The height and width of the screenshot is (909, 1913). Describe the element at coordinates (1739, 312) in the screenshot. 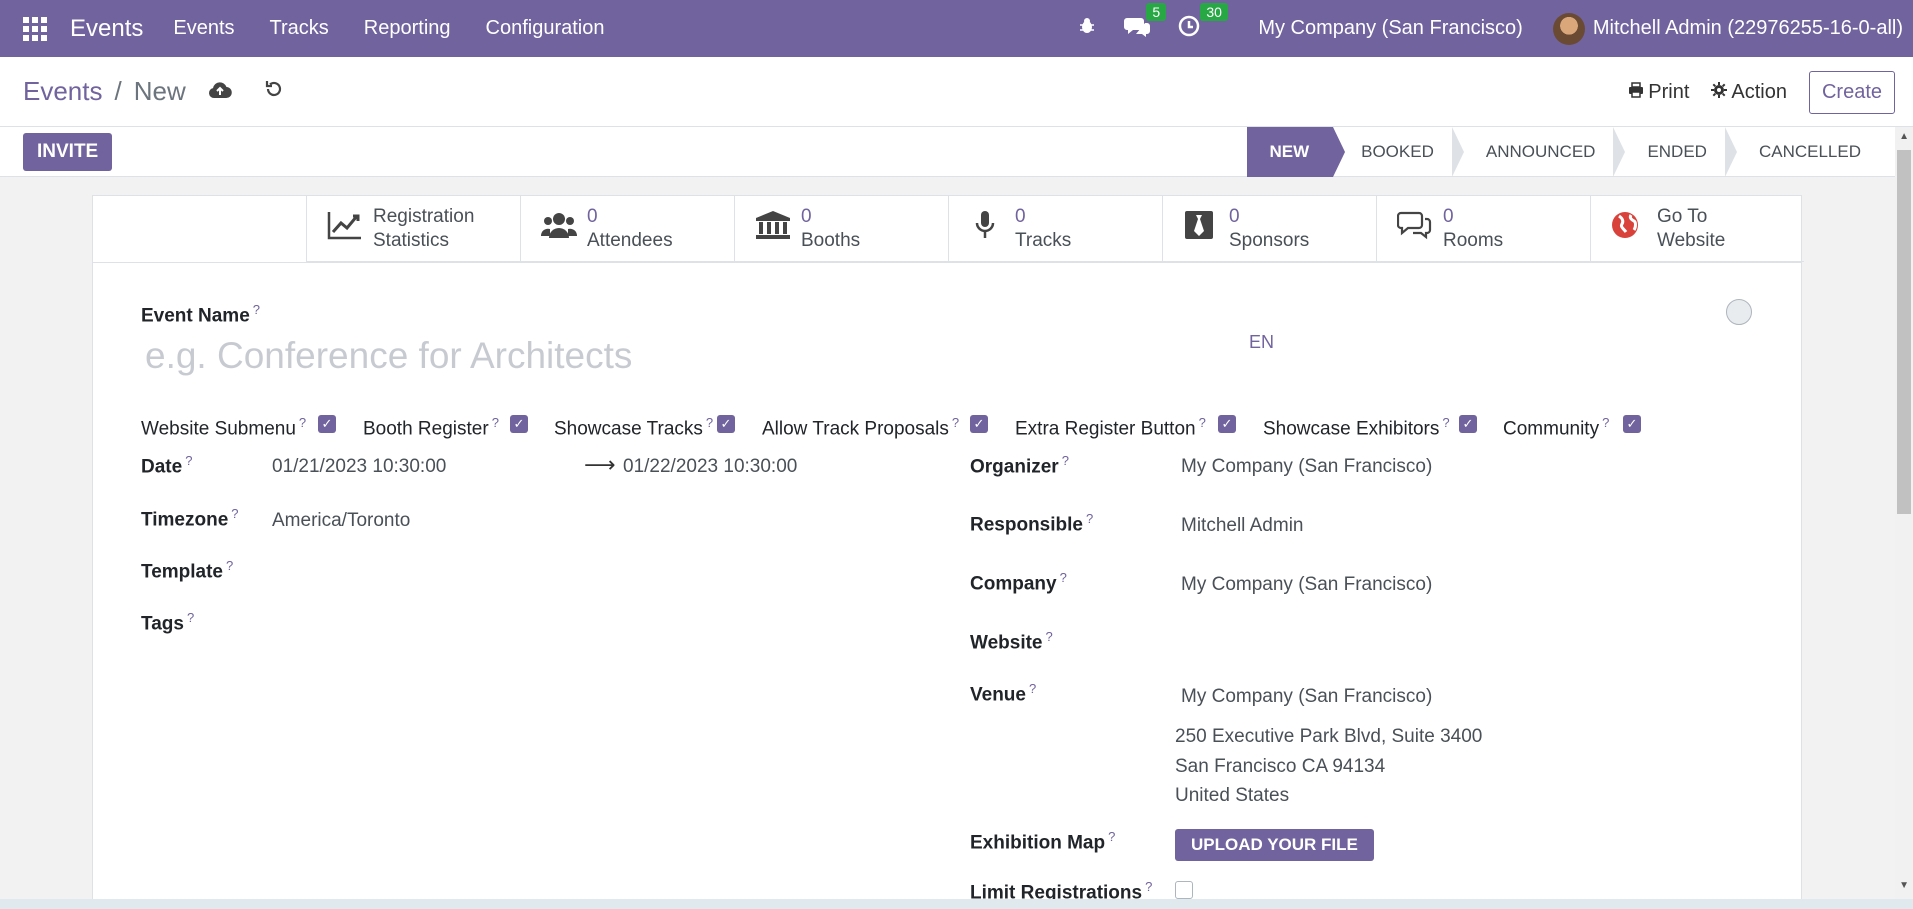

I see `kanban-state-indicator` at that location.